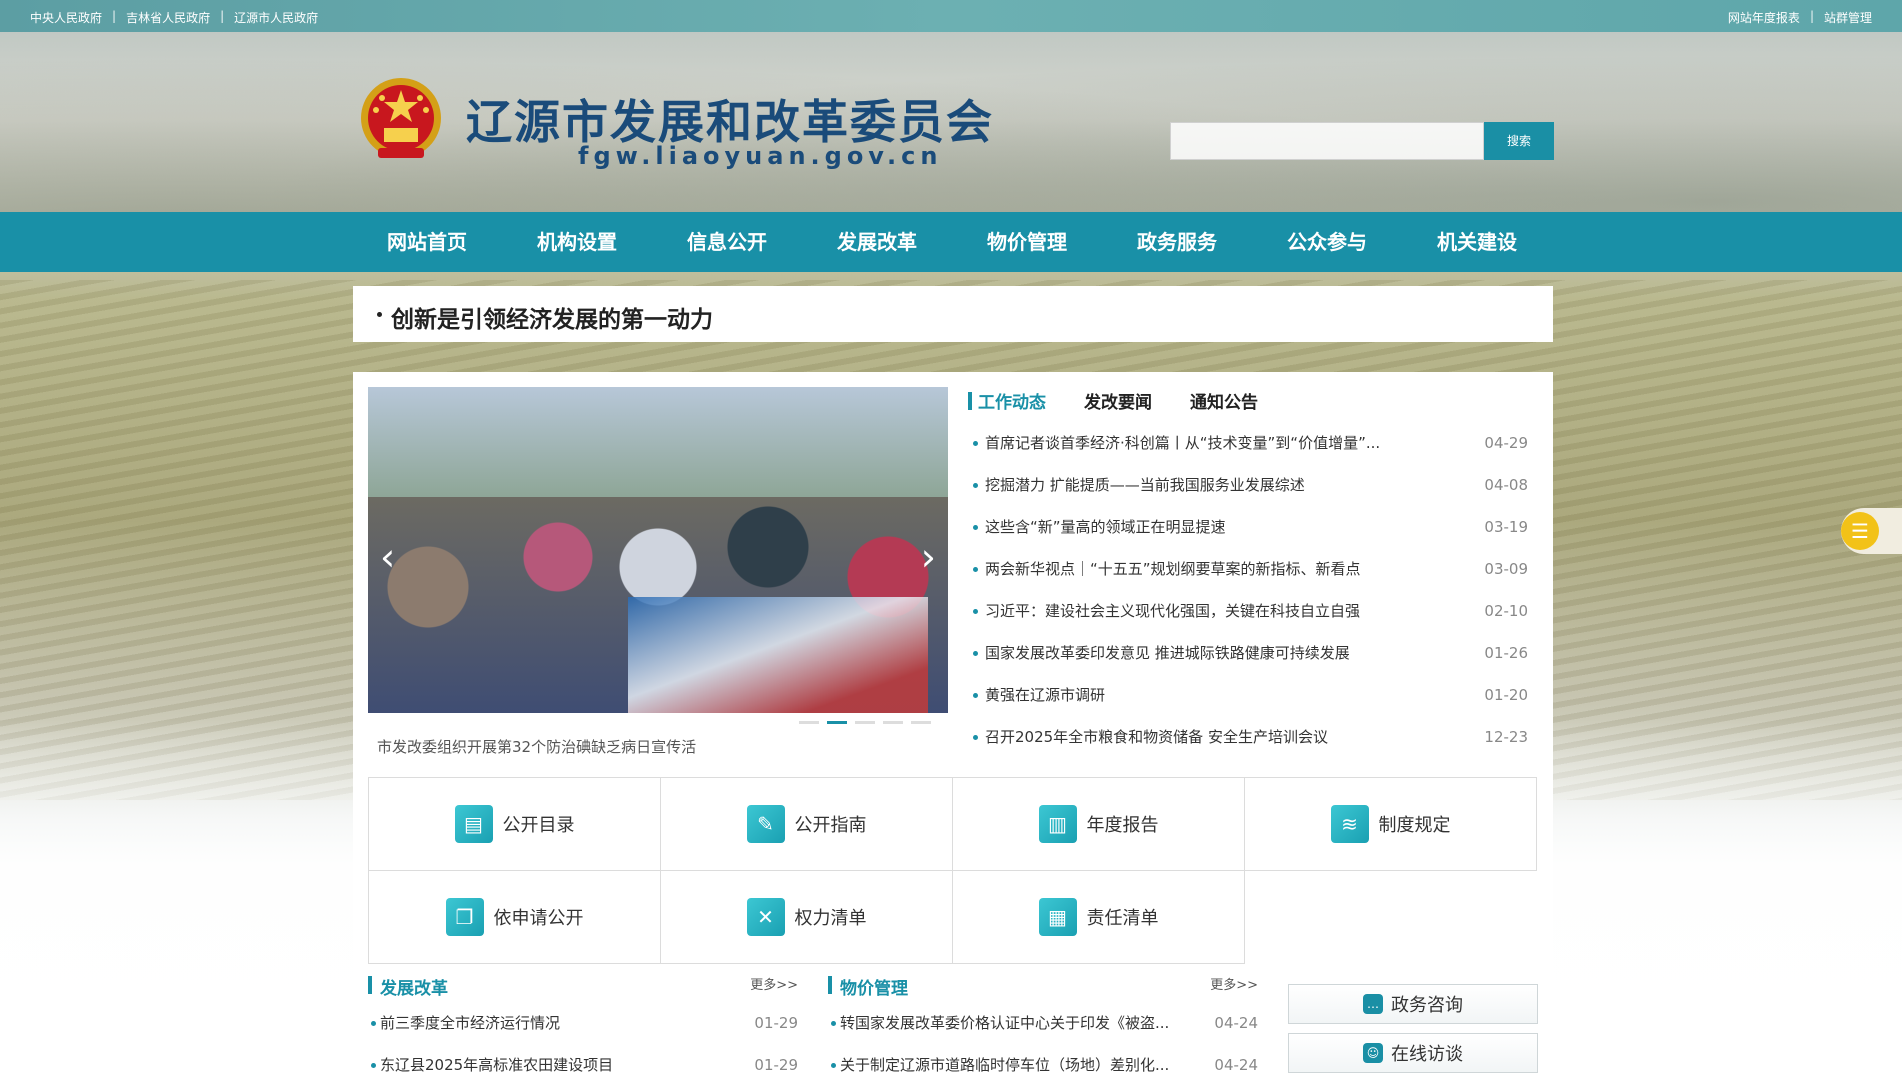 Image resolution: width=1902 pixels, height=1080 pixels. I want to click on nav-item-info-disclosure: 信息公开, so click(727, 242).